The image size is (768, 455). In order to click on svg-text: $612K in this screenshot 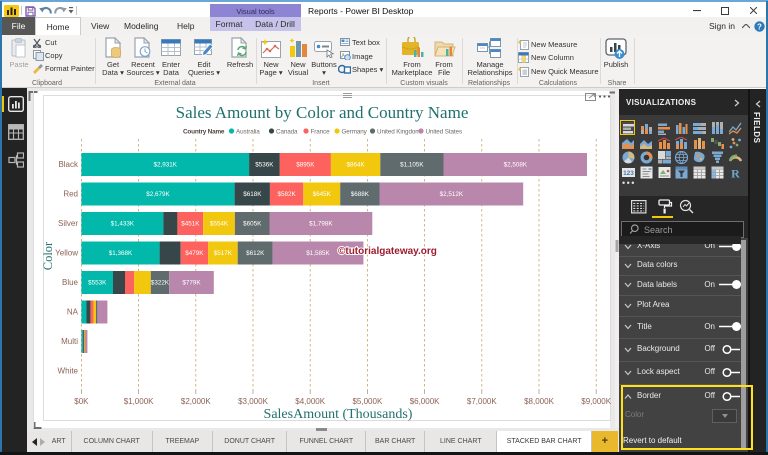, I will do `click(255, 253)`.